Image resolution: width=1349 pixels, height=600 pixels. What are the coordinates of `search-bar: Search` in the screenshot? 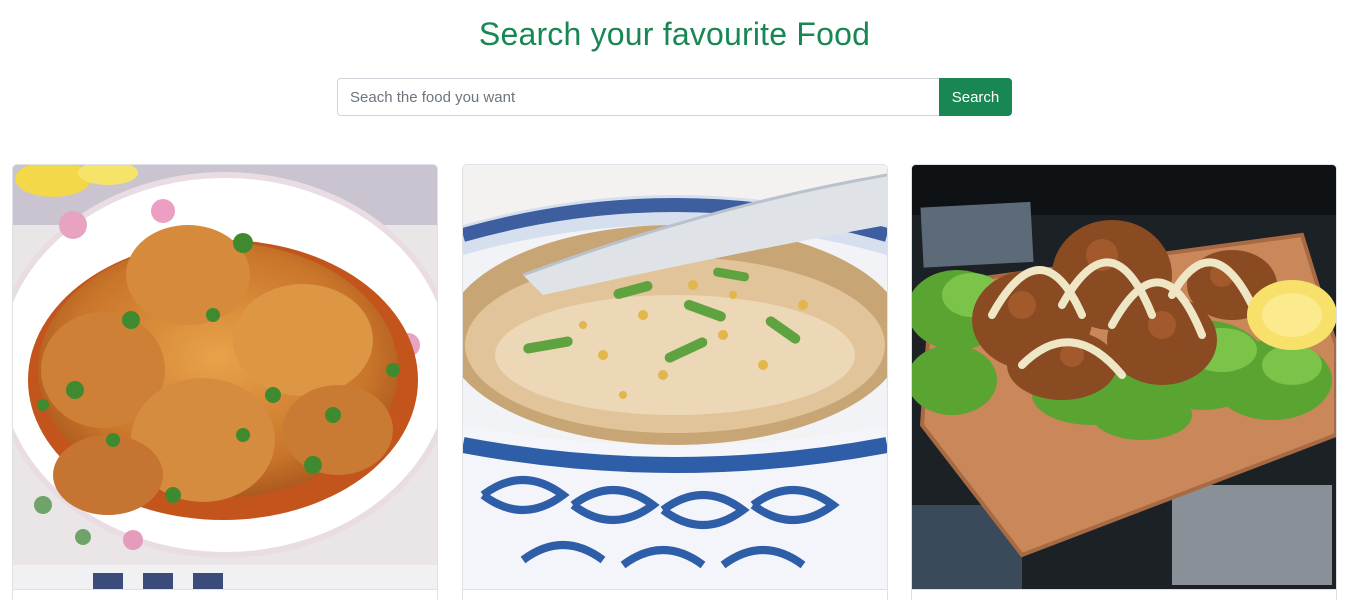 It's located at (674, 97).